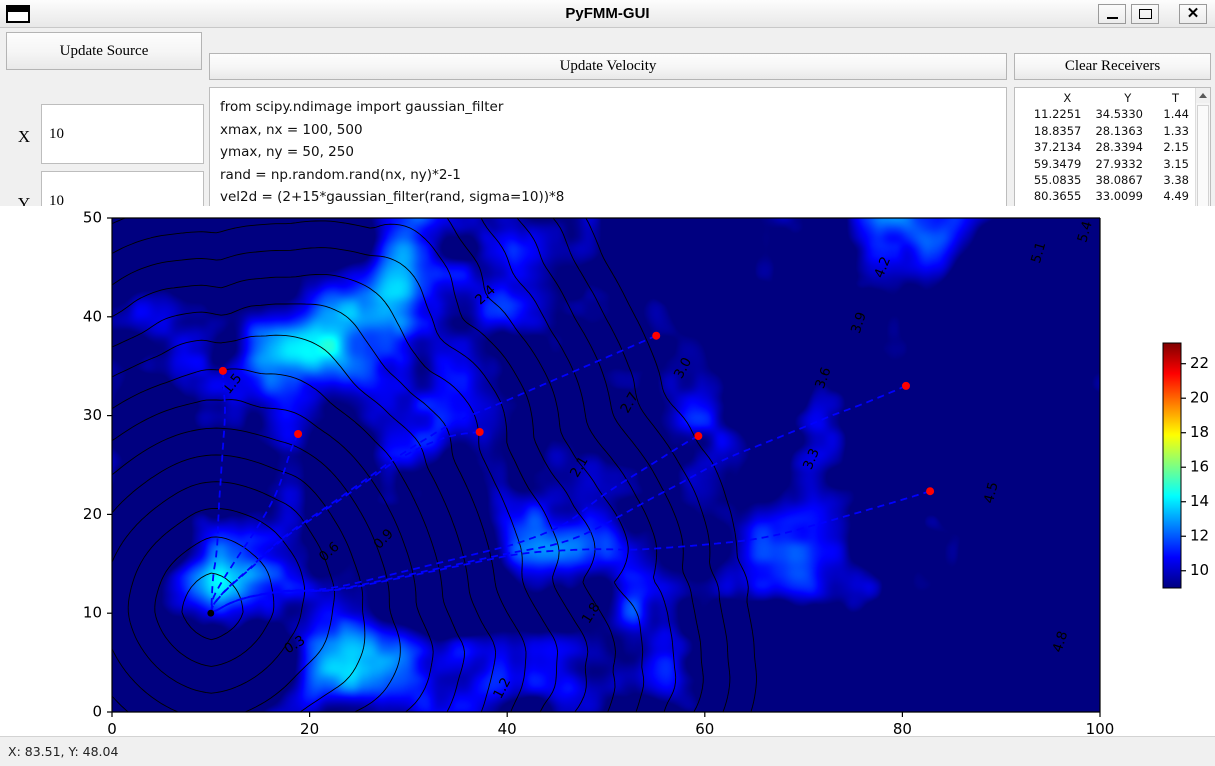 Image resolution: width=1215 pixels, height=766 pixels. I want to click on update-velocity-button: Update Velocity, so click(608, 66).